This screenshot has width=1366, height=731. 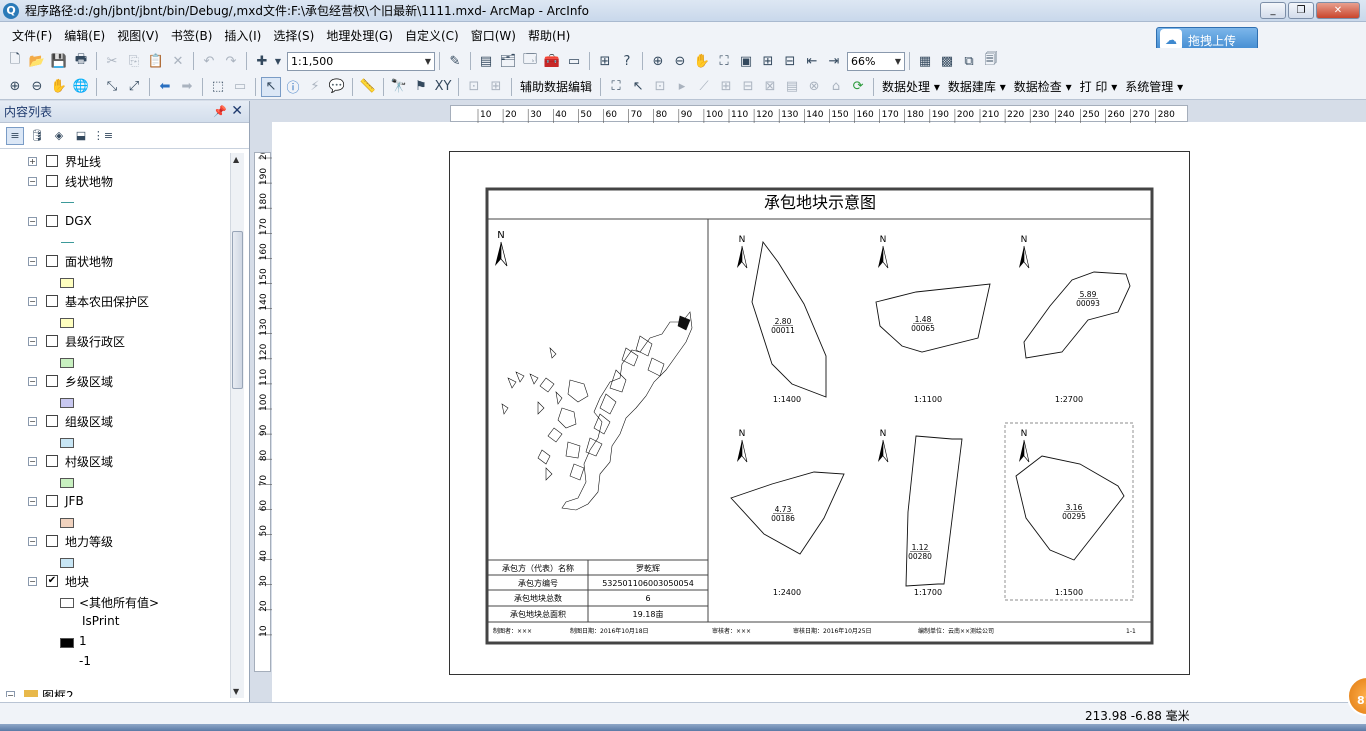 I want to click on zoom-100-icon: ▣, so click(x=746, y=61).